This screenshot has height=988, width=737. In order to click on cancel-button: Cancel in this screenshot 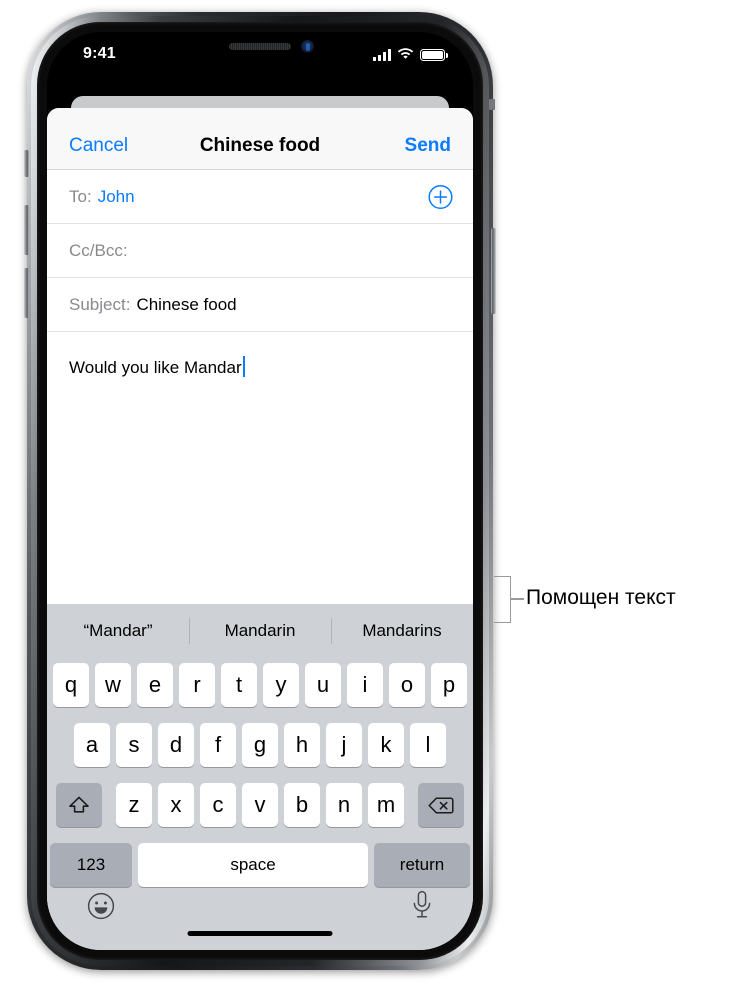, I will do `click(98, 146)`.